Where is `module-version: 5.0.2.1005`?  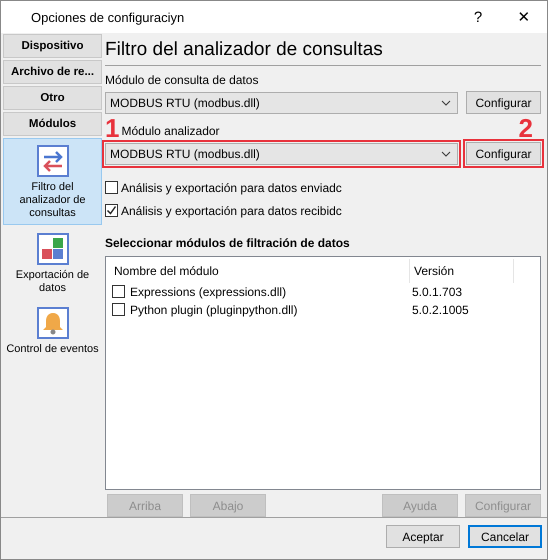
module-version: 5.0.2.1005 is located at coordinates (441, 309).